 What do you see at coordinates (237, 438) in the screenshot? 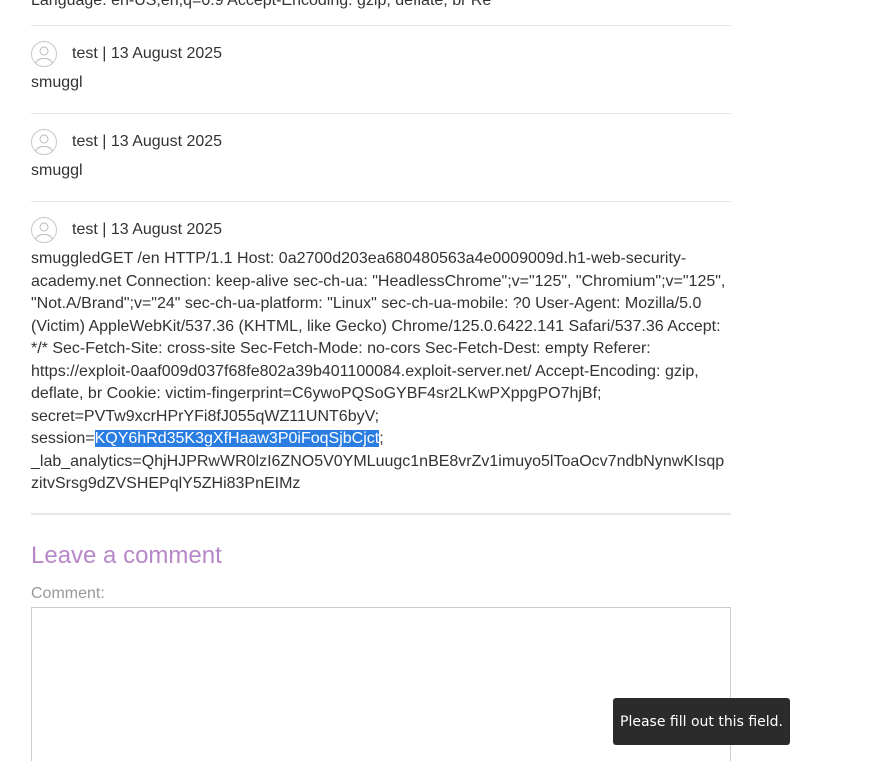
I see `selected-session-token: KQY6hRd35K3gXfHaaw3P0iFoqSjbCjct` at bounding box center [237, 438].